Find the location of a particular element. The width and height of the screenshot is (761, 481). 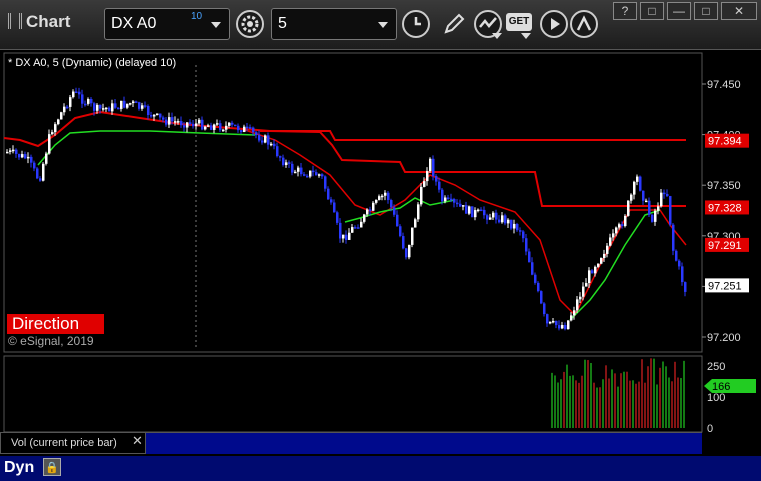

volume-axis-label: 0 is located at coordinates (710, 429).